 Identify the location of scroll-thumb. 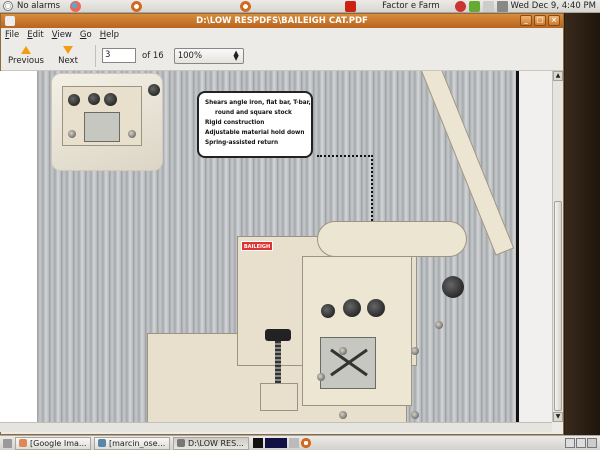
(558, 306).